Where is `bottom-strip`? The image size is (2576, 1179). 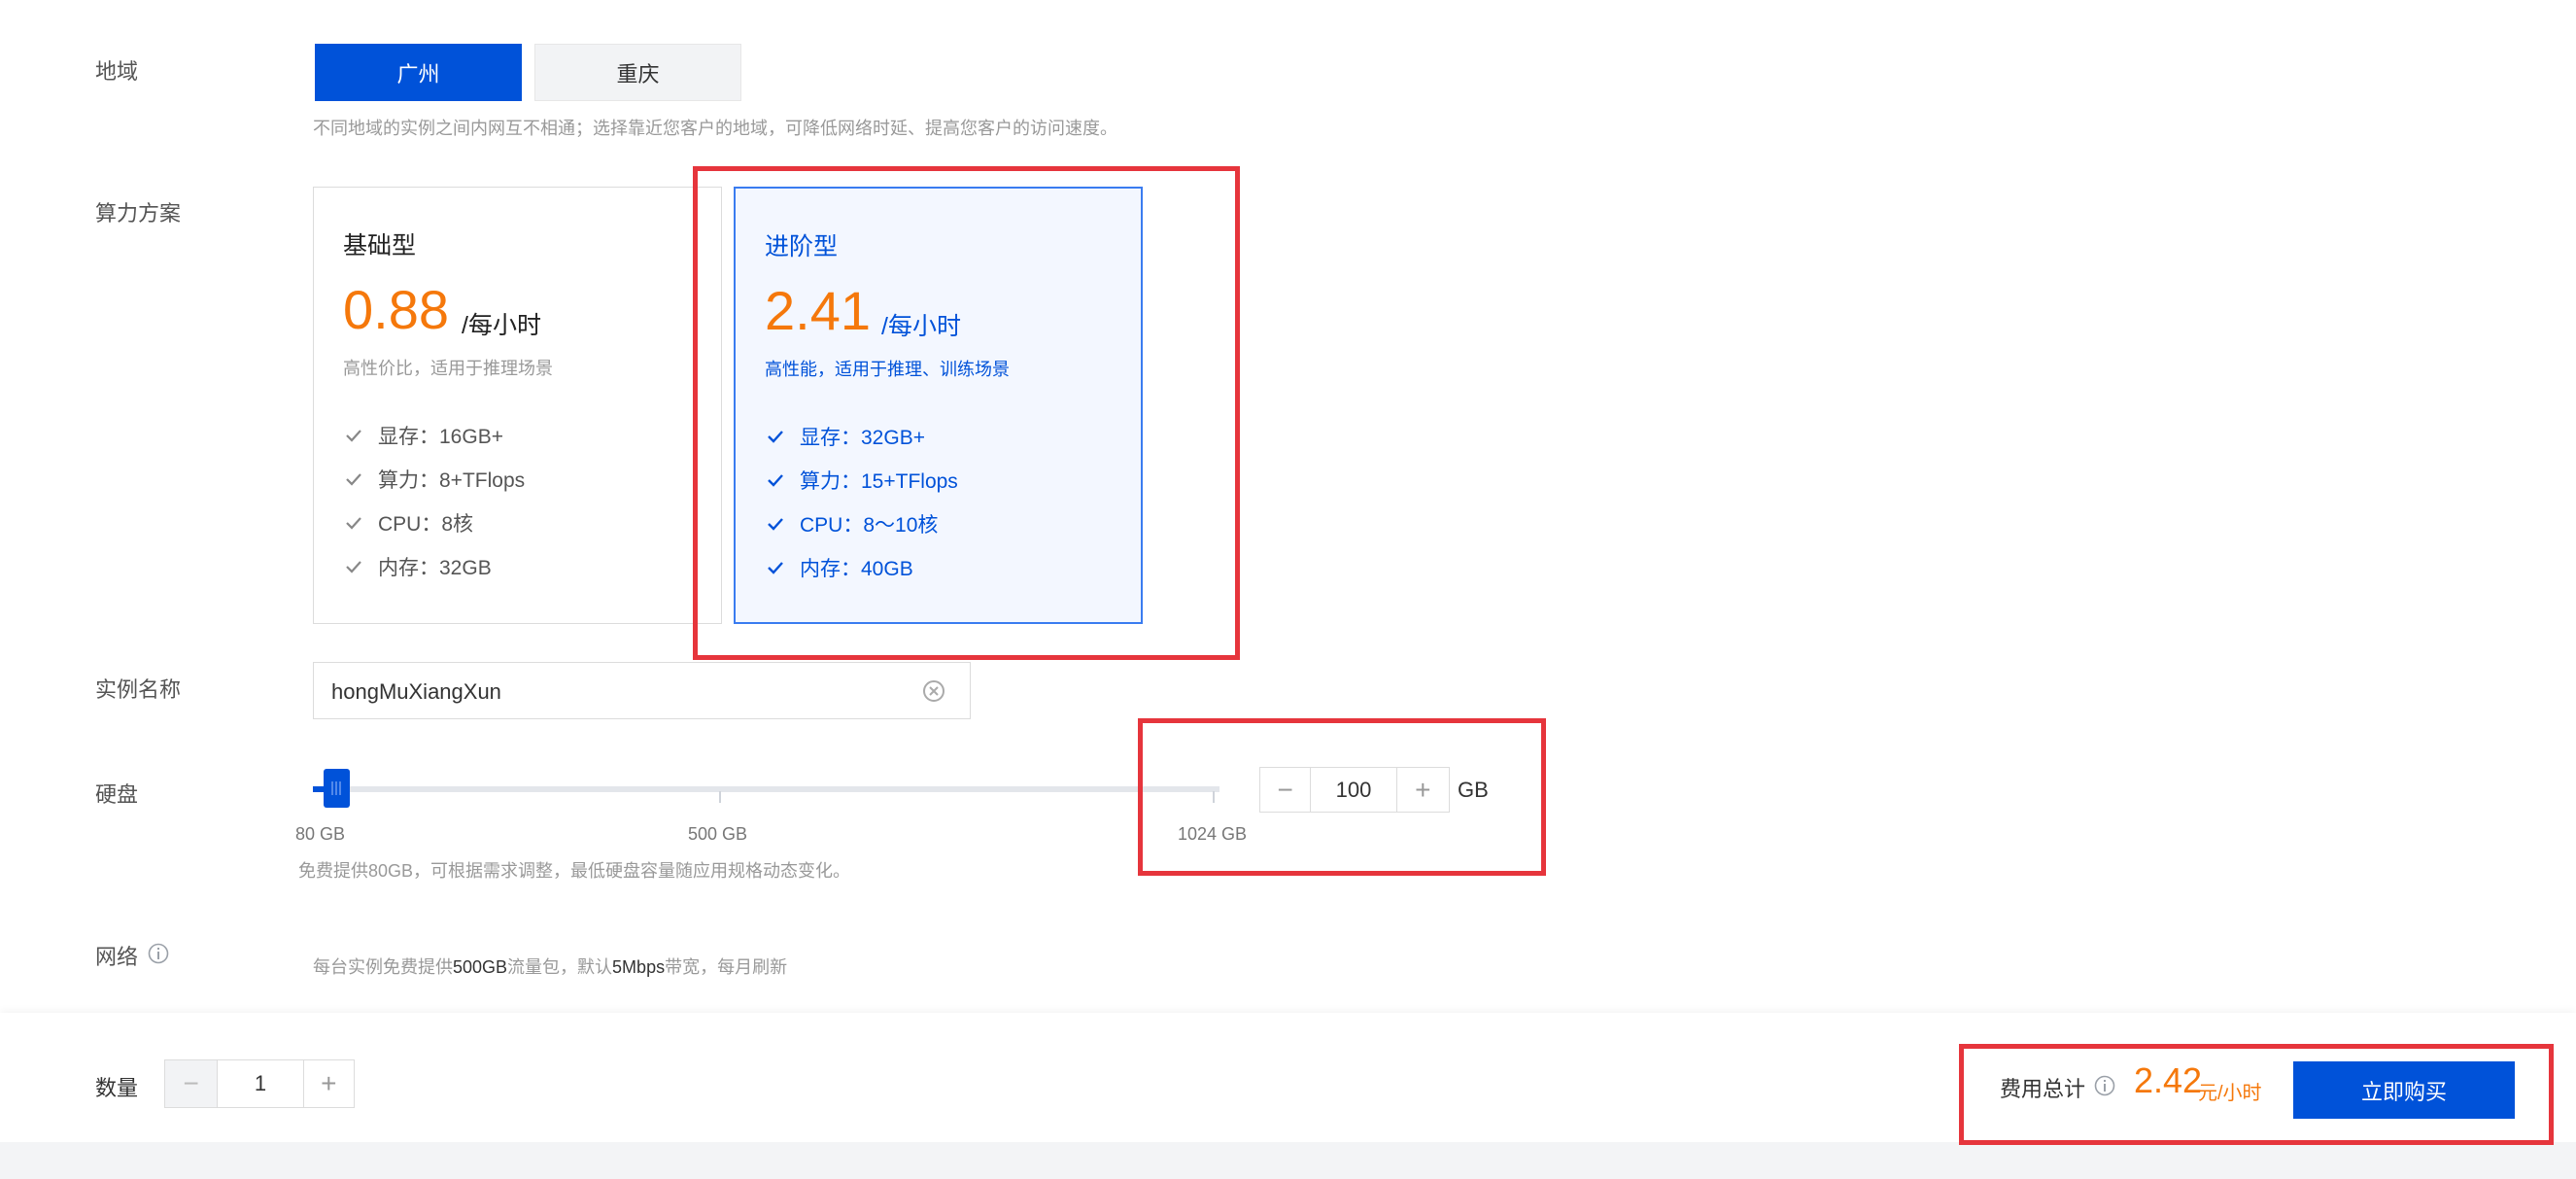
bottom-strip is located at coordinates (1288, 1160).